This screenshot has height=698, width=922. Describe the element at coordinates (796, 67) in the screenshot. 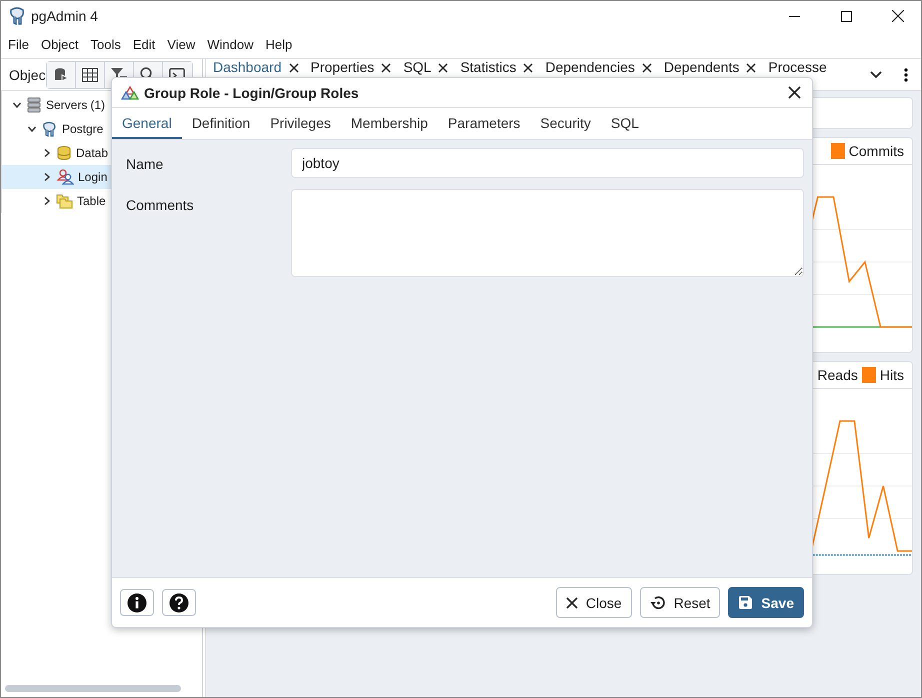

I see `tab: Processe` at that location.